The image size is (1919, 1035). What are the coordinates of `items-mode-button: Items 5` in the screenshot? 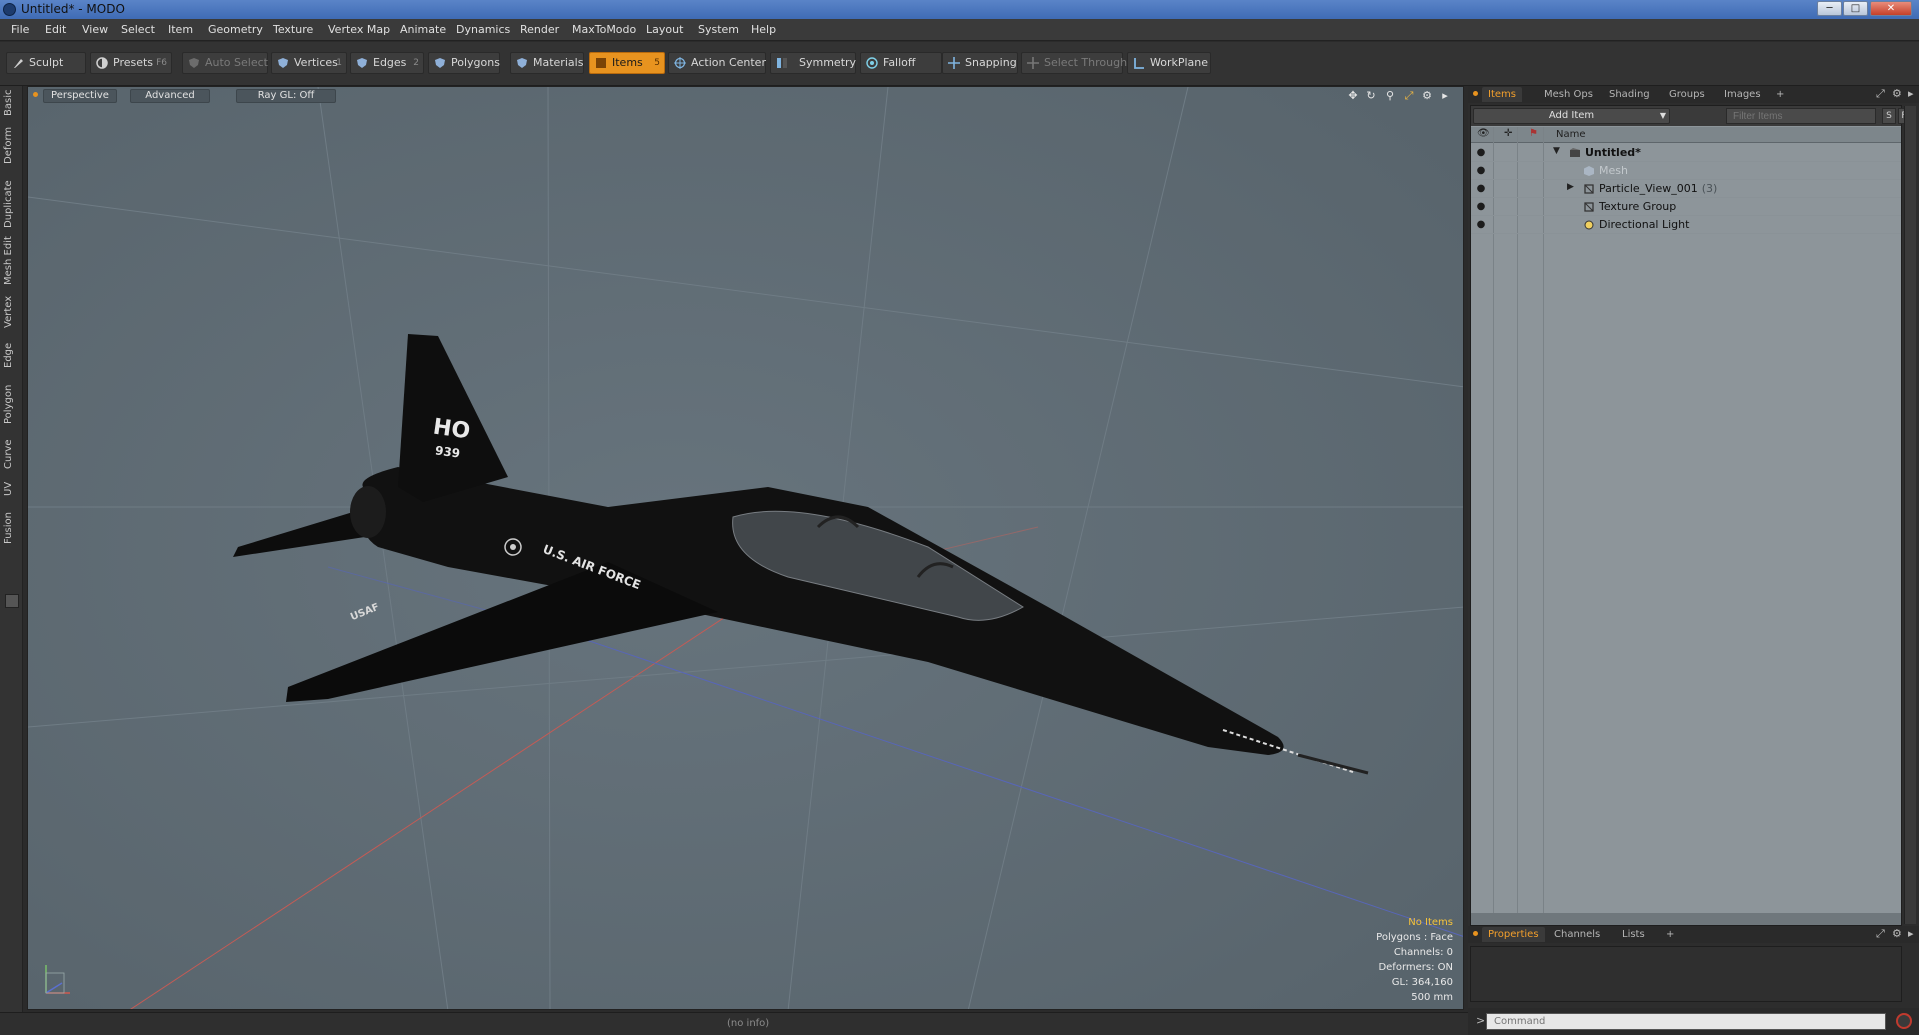 It's located at (627, 63).